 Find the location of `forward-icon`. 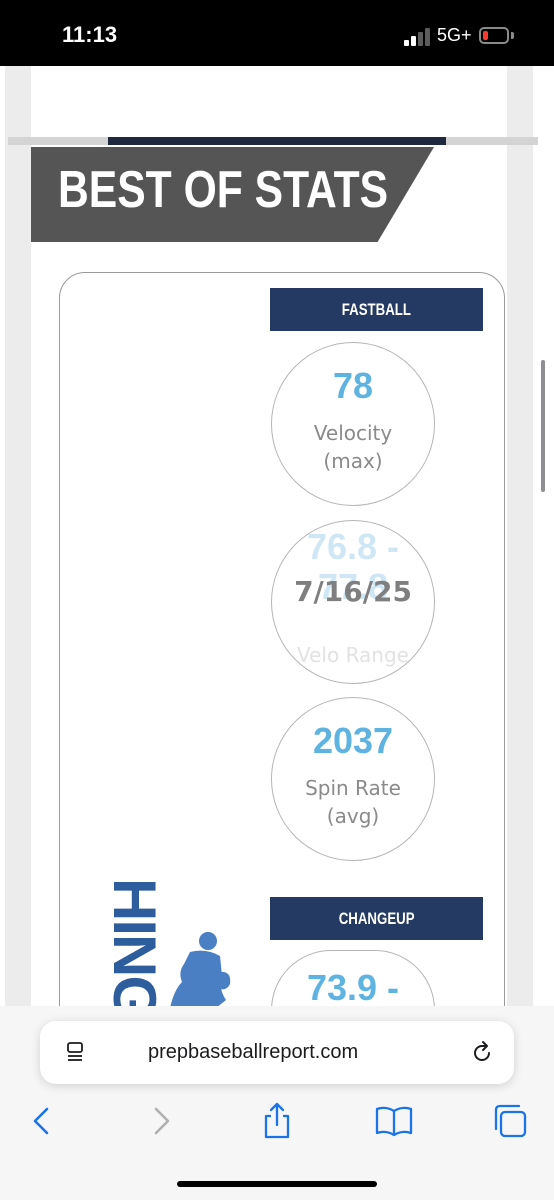

forward-icon is located at coordinates (161, 1121).